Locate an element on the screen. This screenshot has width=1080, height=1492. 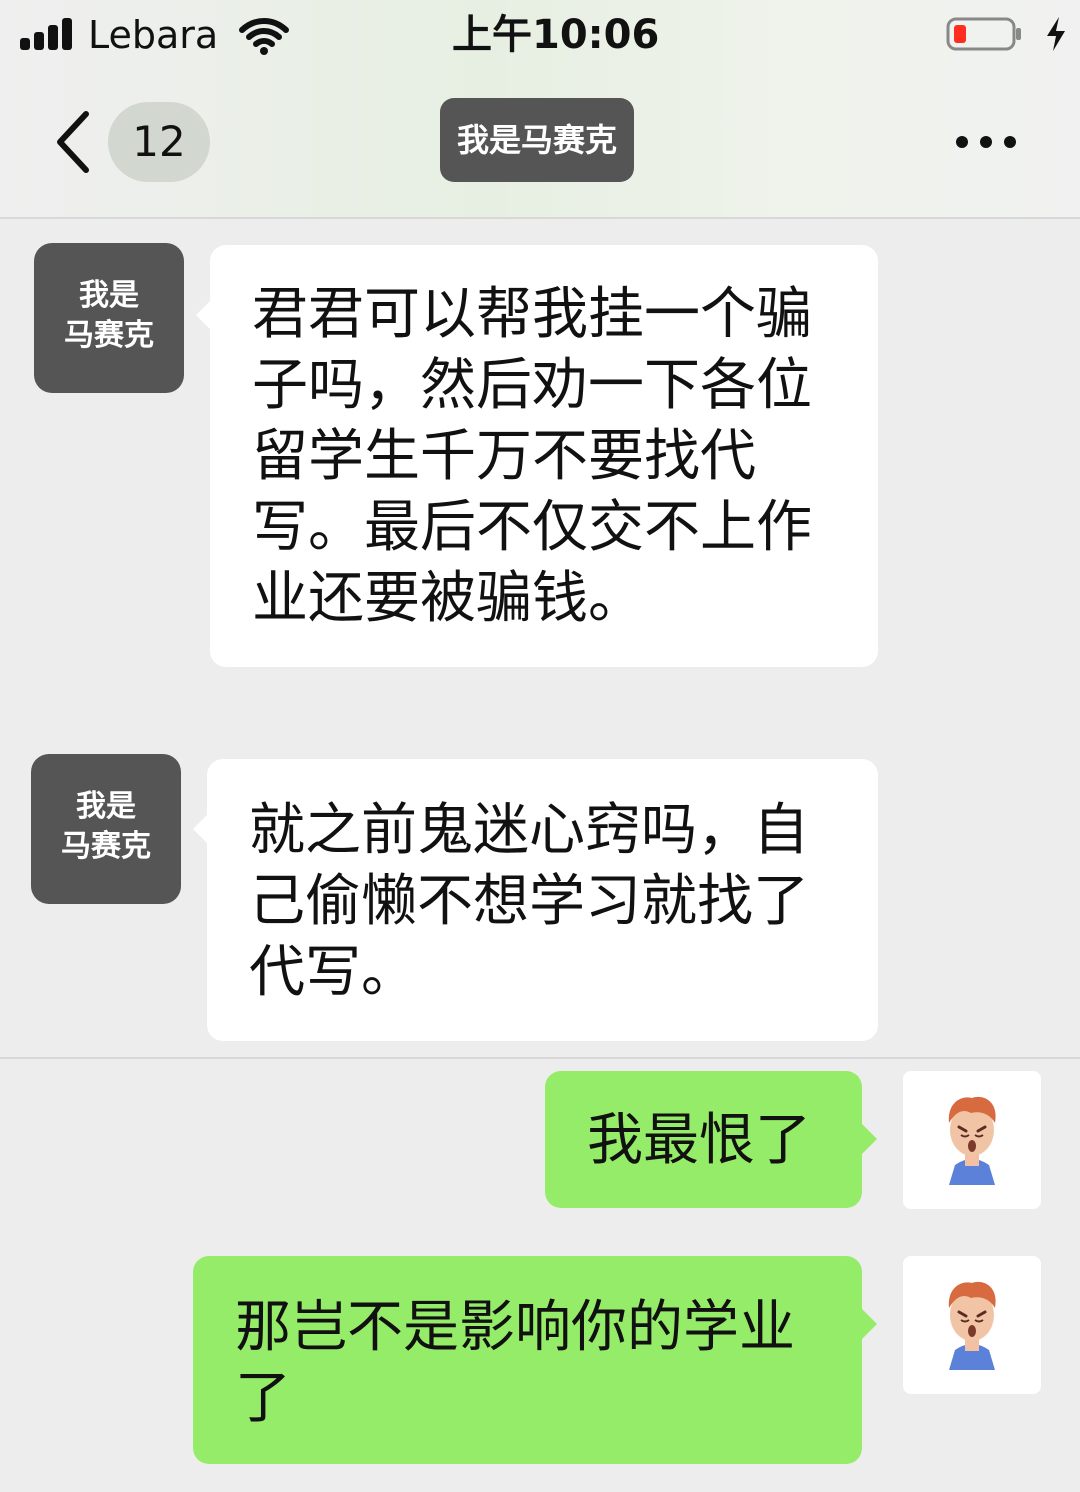
battery-low-icon is located at coordinates (983, 34).